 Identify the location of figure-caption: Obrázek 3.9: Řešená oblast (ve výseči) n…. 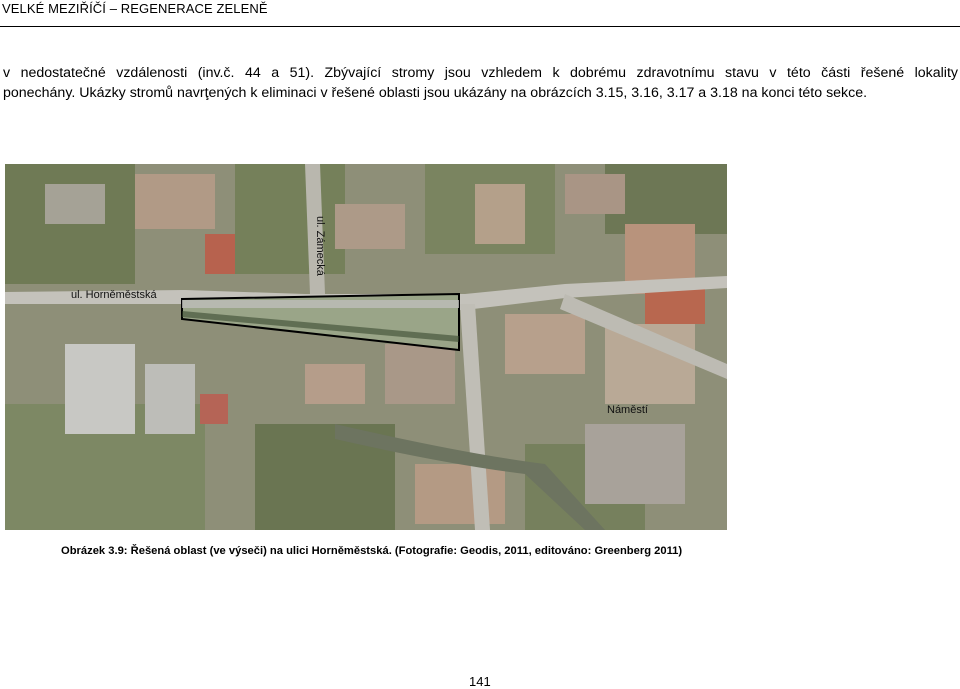
(372, 551).